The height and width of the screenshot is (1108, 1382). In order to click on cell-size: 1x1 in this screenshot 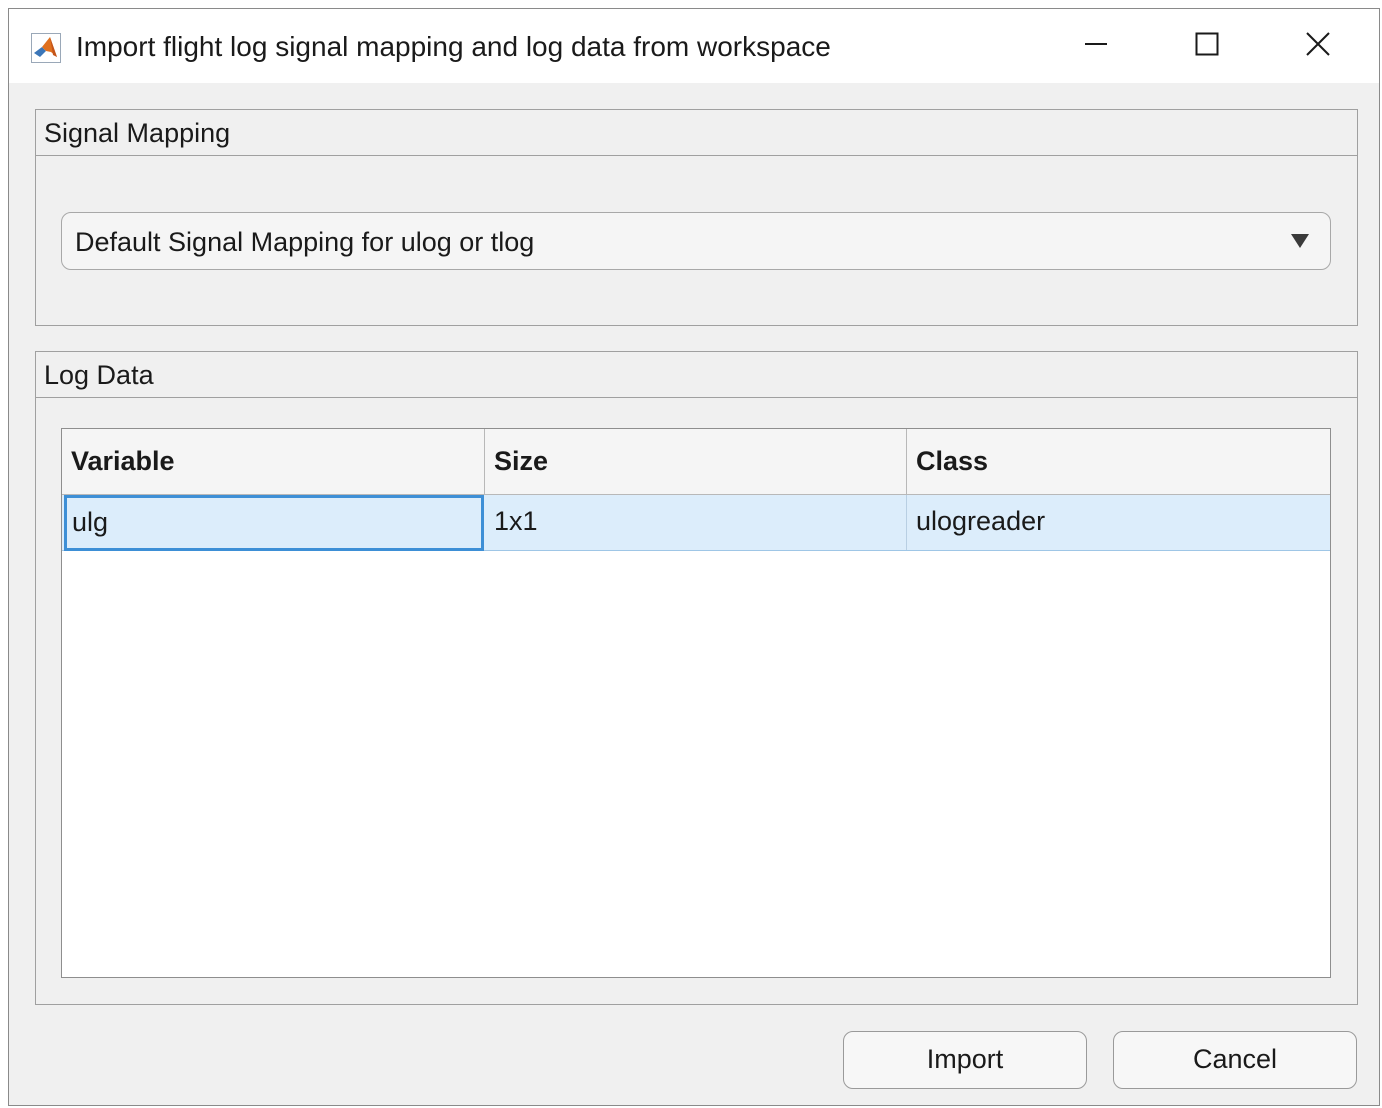, I will do `click(696, 522)`.